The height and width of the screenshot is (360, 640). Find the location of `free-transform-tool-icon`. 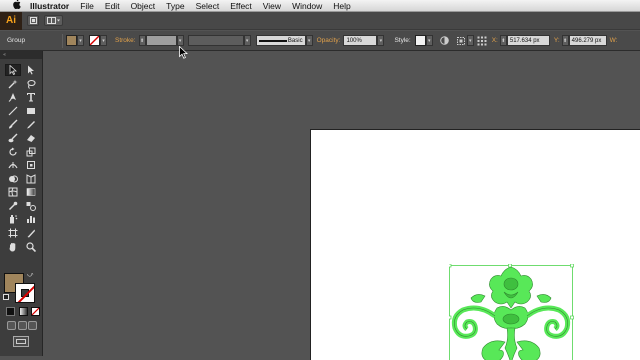

free-transform-tool-icon is located at coordinates (31, 165).